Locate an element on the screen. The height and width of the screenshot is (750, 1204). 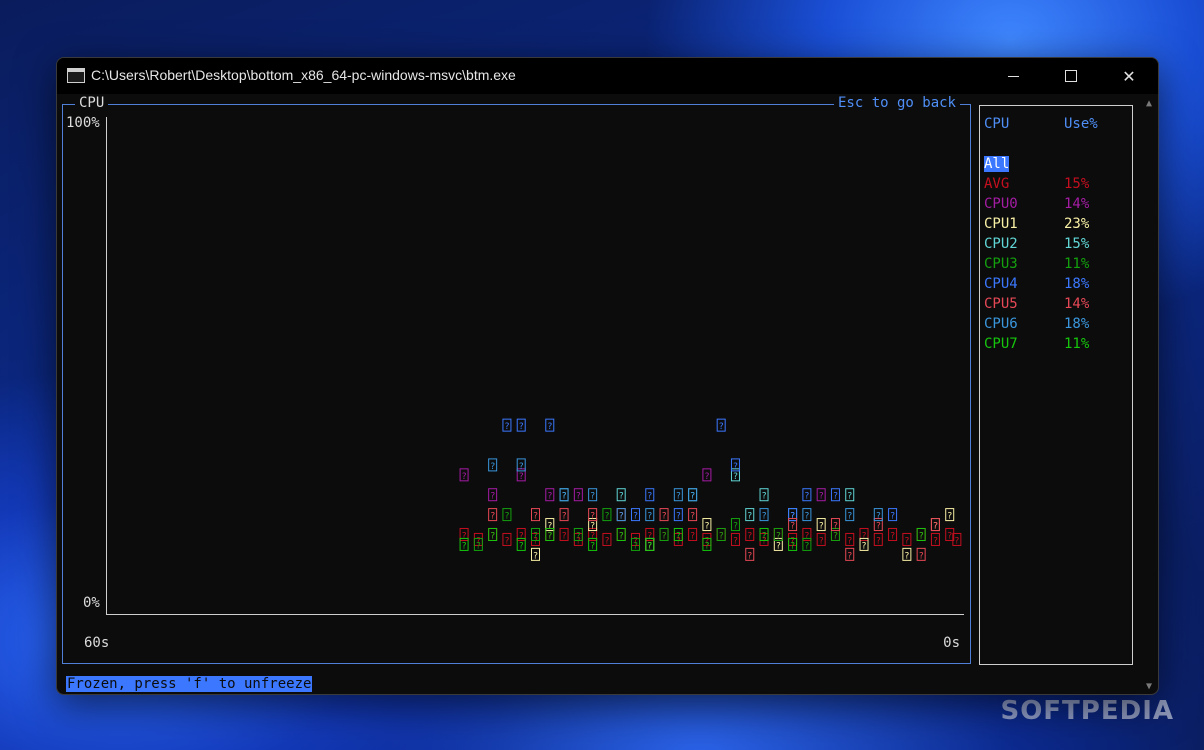
plot-point-cpu7: ? is located at coordinates (678, 534).